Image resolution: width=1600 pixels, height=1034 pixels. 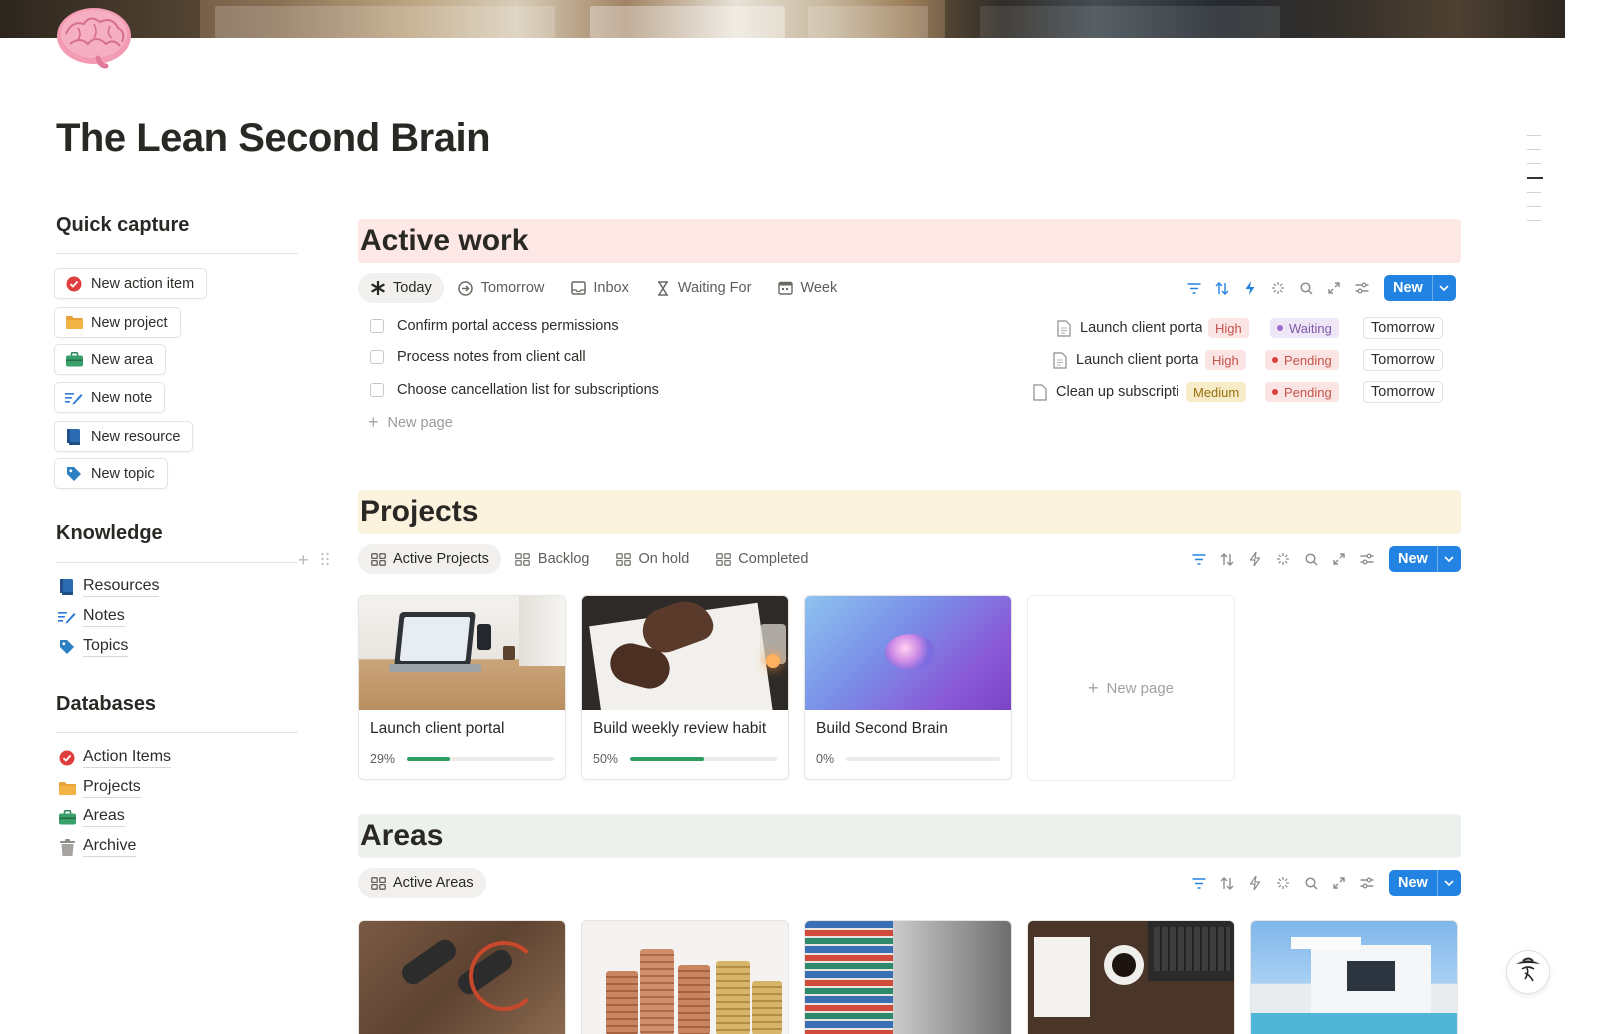 What do you see at coordinates (462, 977) in the screenshot?
I see `area-card-fitness` at bounding box center [462, 977].